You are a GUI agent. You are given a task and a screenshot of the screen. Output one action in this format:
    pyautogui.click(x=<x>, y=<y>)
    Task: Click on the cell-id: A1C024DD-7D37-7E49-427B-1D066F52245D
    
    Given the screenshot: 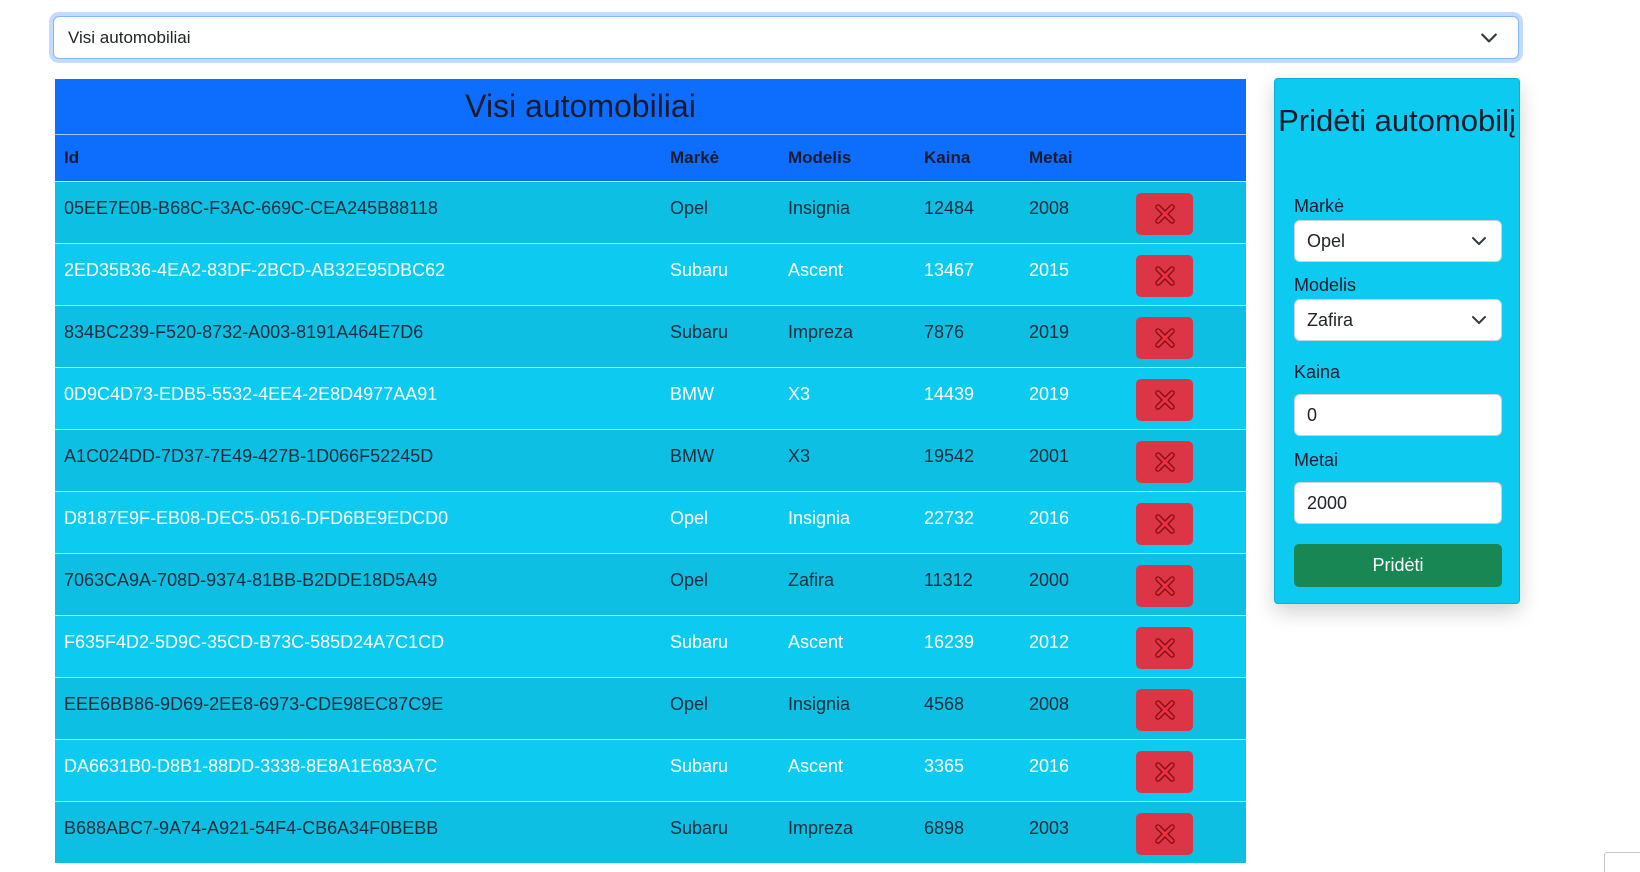 What is the action you would take?
    pyautogui.click(x=249, y=456)
    